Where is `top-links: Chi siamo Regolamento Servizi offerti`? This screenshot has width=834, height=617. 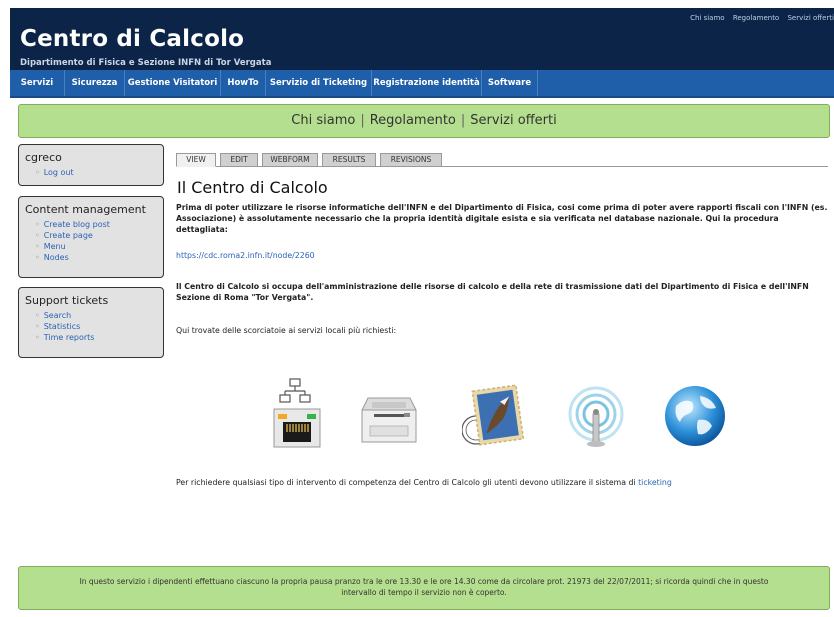 top-links: Chi siamo Regolamento Servizi offerti is located at coordinates (759, 18).